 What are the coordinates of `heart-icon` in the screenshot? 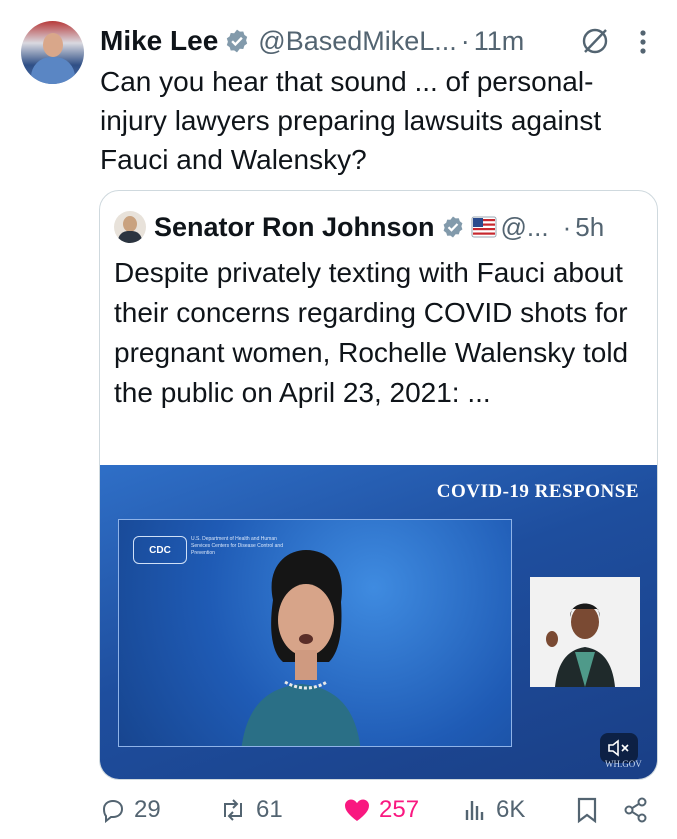 It's located at (357, 810).